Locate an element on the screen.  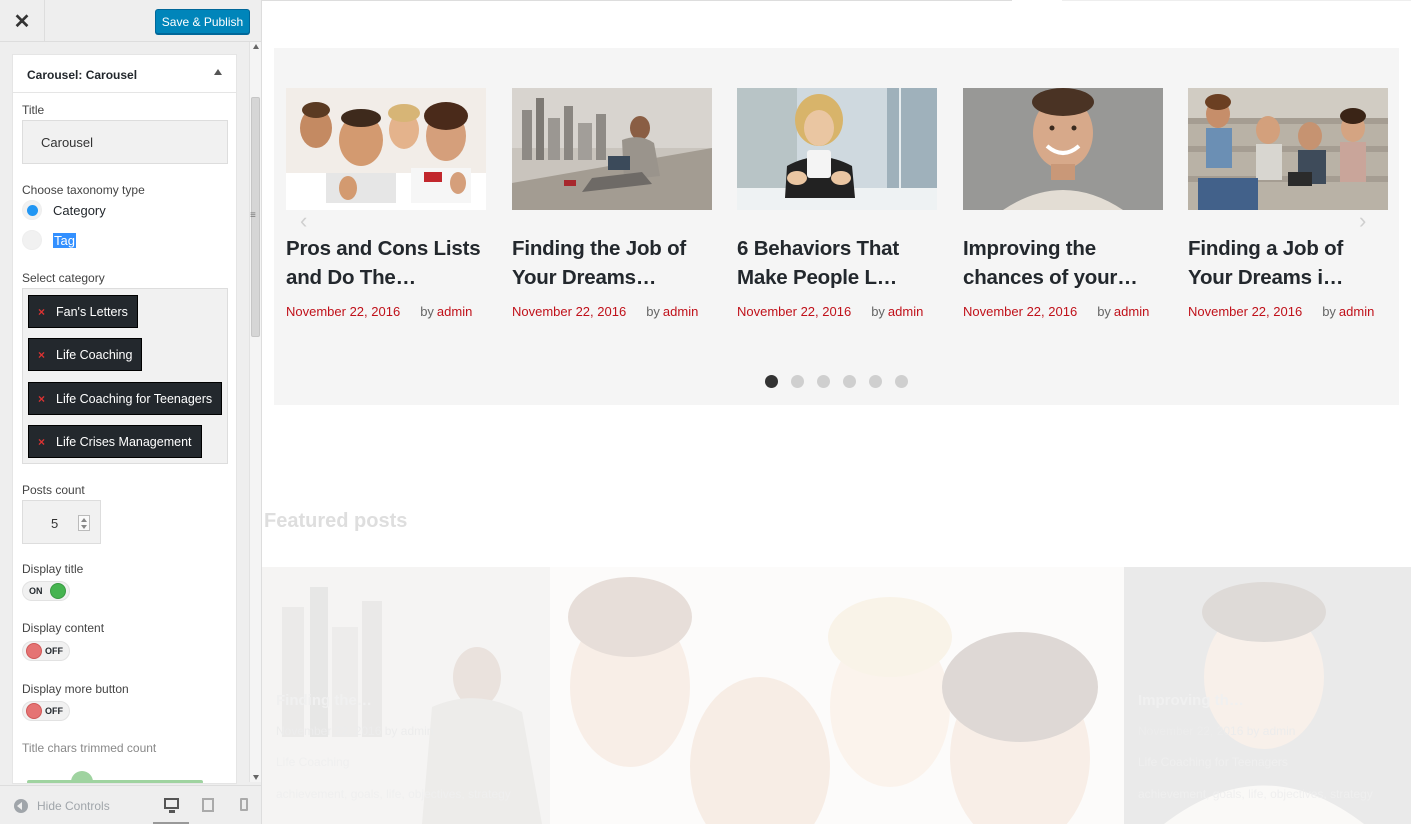
posts-count-input: 5 is located at coordinates (61, 522).